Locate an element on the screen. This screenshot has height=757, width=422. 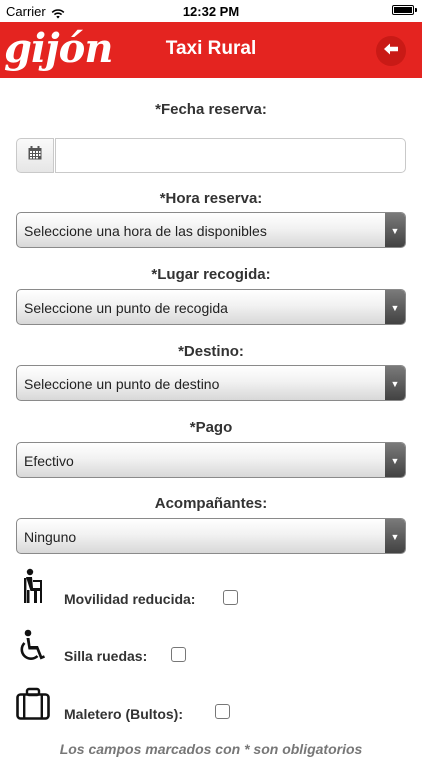
back-button is located at coordinates (391, 51).